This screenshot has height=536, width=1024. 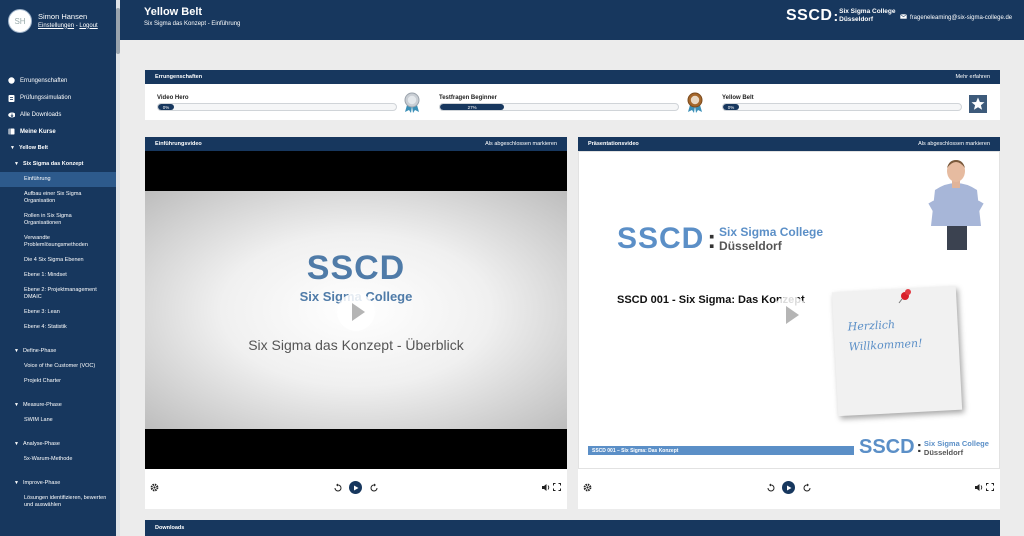 I want to click on downloads-panel: Downloads, so click(x=572, y=528).